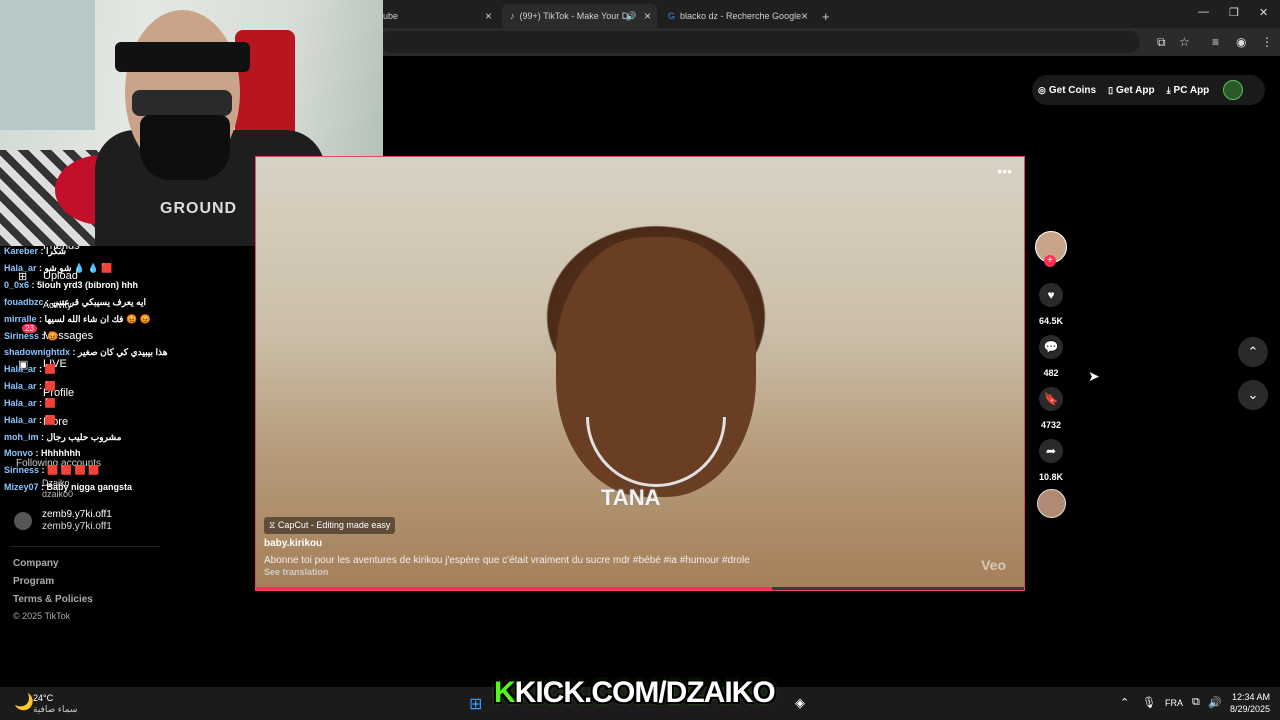  I want to click on copyright: © 2025 TikTok, so click(42, 616).